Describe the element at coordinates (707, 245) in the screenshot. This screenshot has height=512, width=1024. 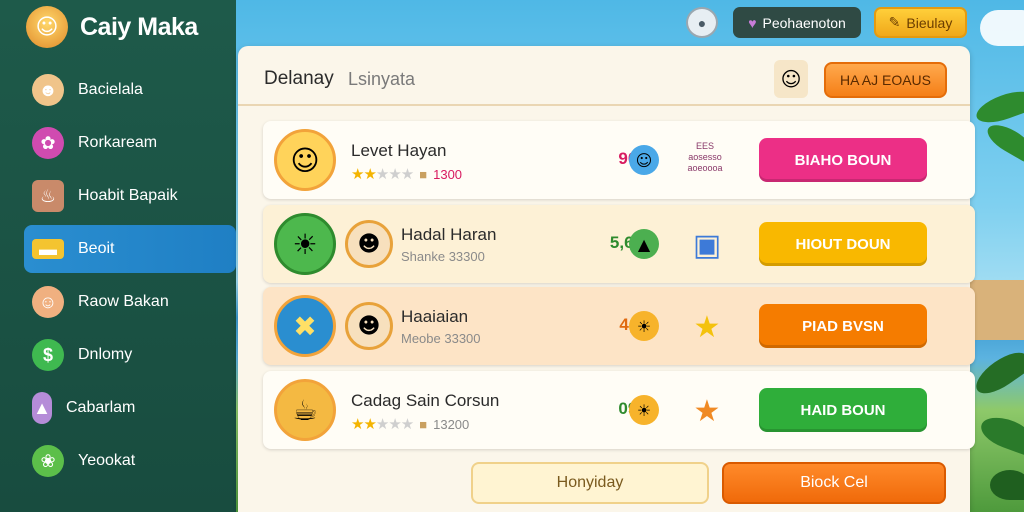
I see `treasure-chest-icon: ▣` at that location.